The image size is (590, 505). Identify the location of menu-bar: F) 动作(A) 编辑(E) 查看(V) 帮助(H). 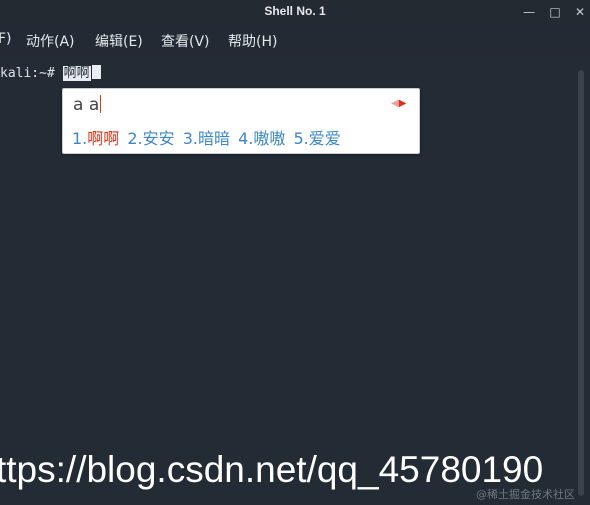
(295, 40).